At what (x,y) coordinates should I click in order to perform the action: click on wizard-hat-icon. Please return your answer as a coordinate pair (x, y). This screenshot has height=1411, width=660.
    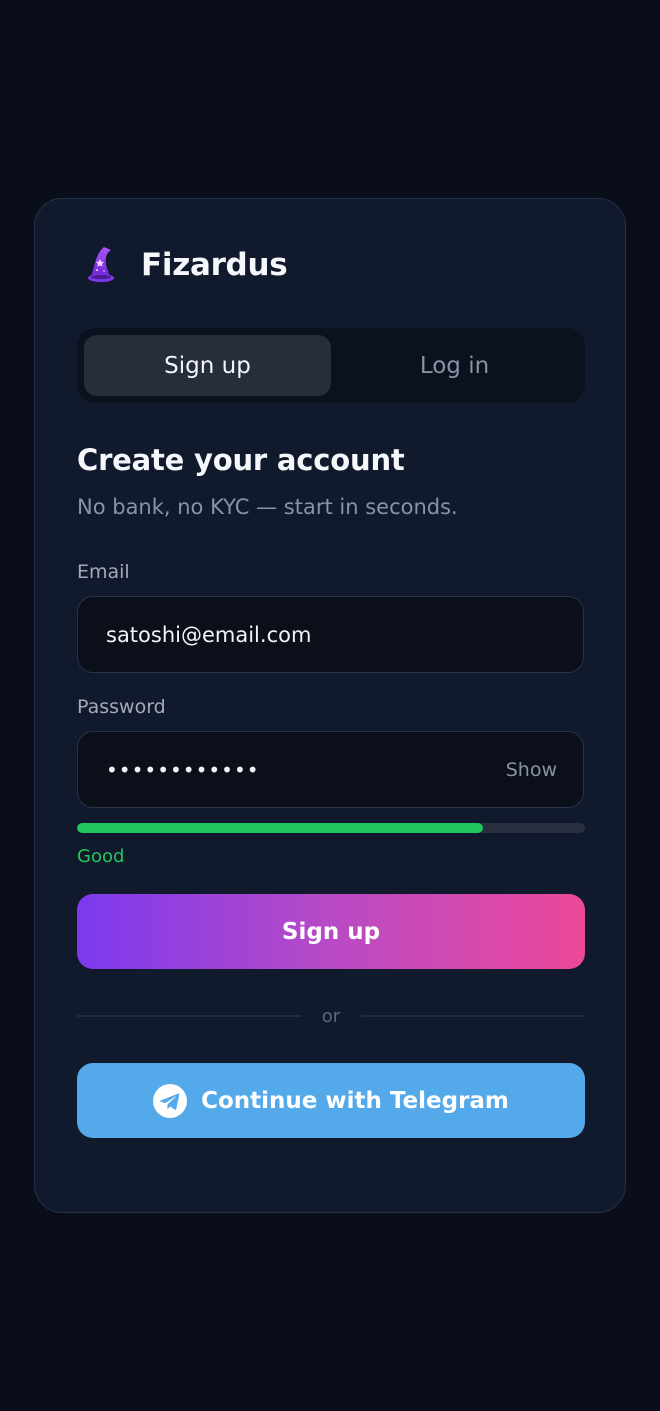
    Looking at the image, I should click on (101, 264).